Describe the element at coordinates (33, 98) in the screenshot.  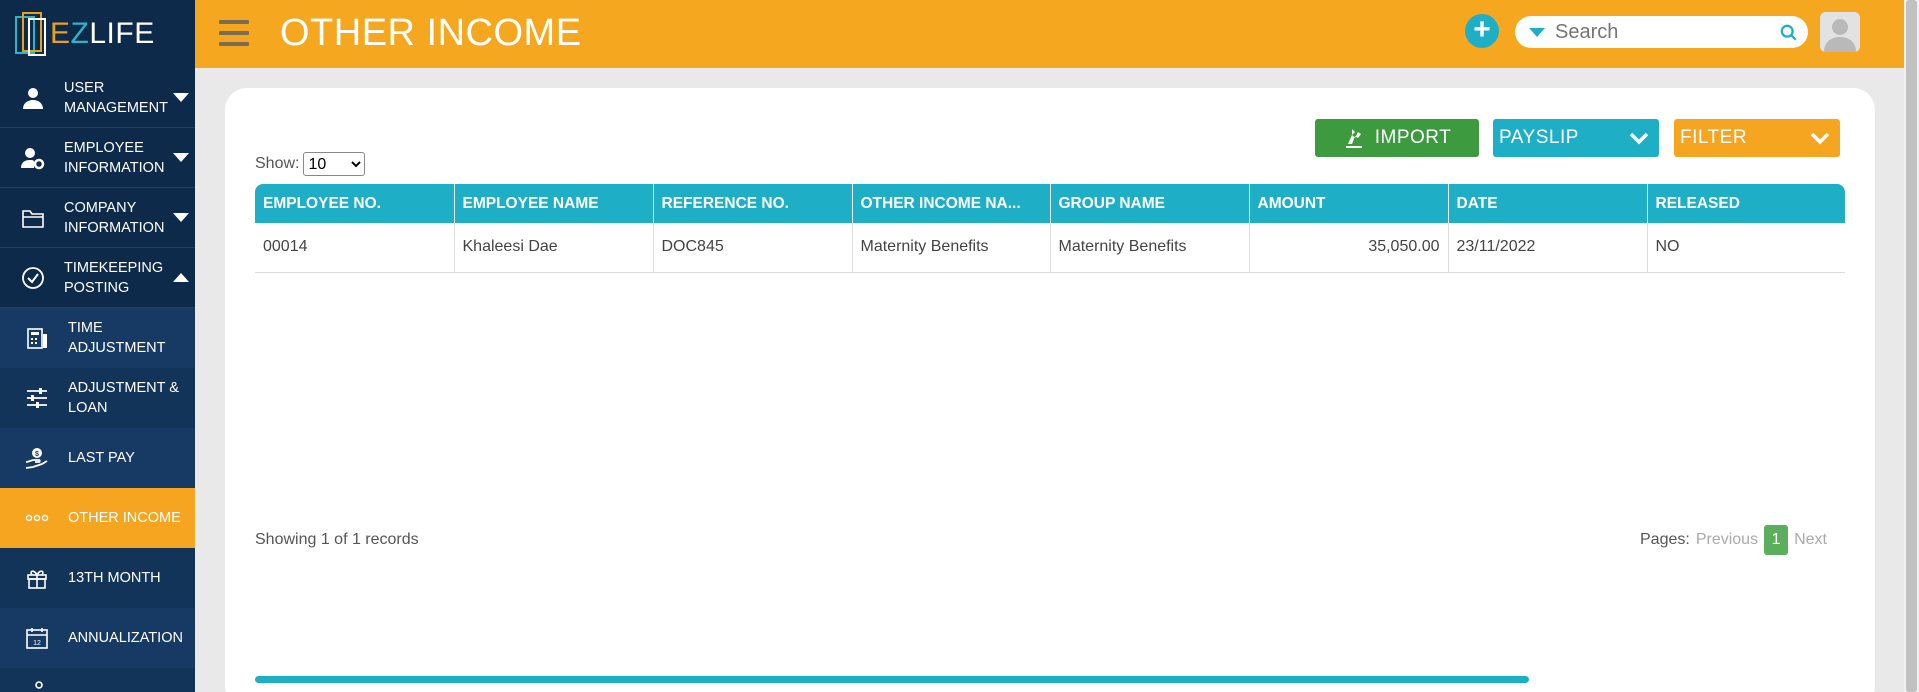
I see `user-icon` at that location.